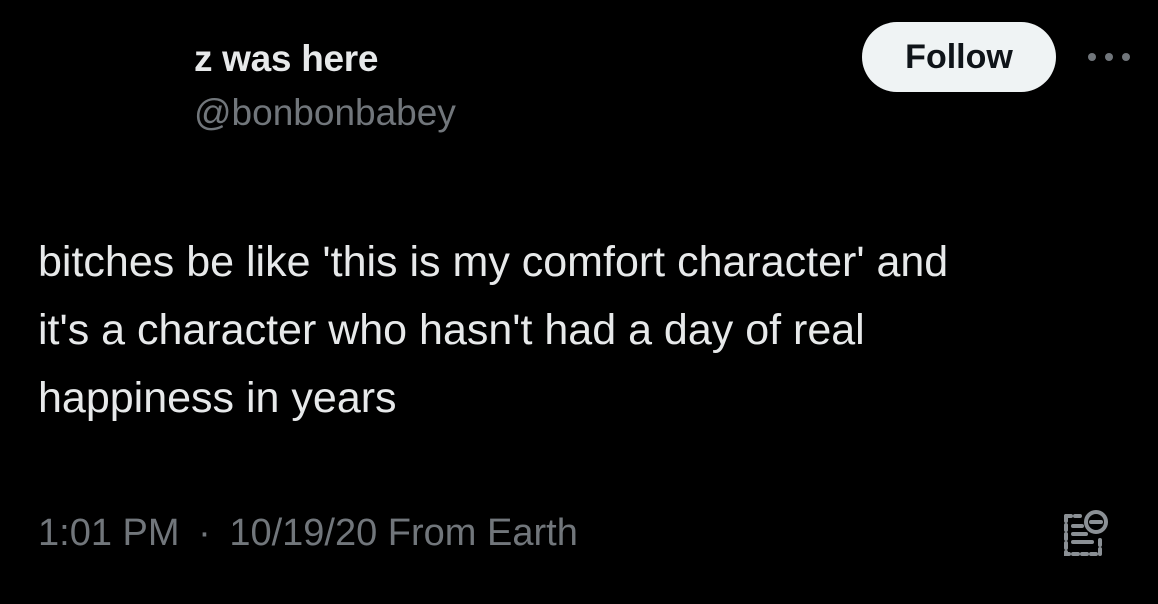  I want to click on view-analytics-icon, so click(1083, 535).